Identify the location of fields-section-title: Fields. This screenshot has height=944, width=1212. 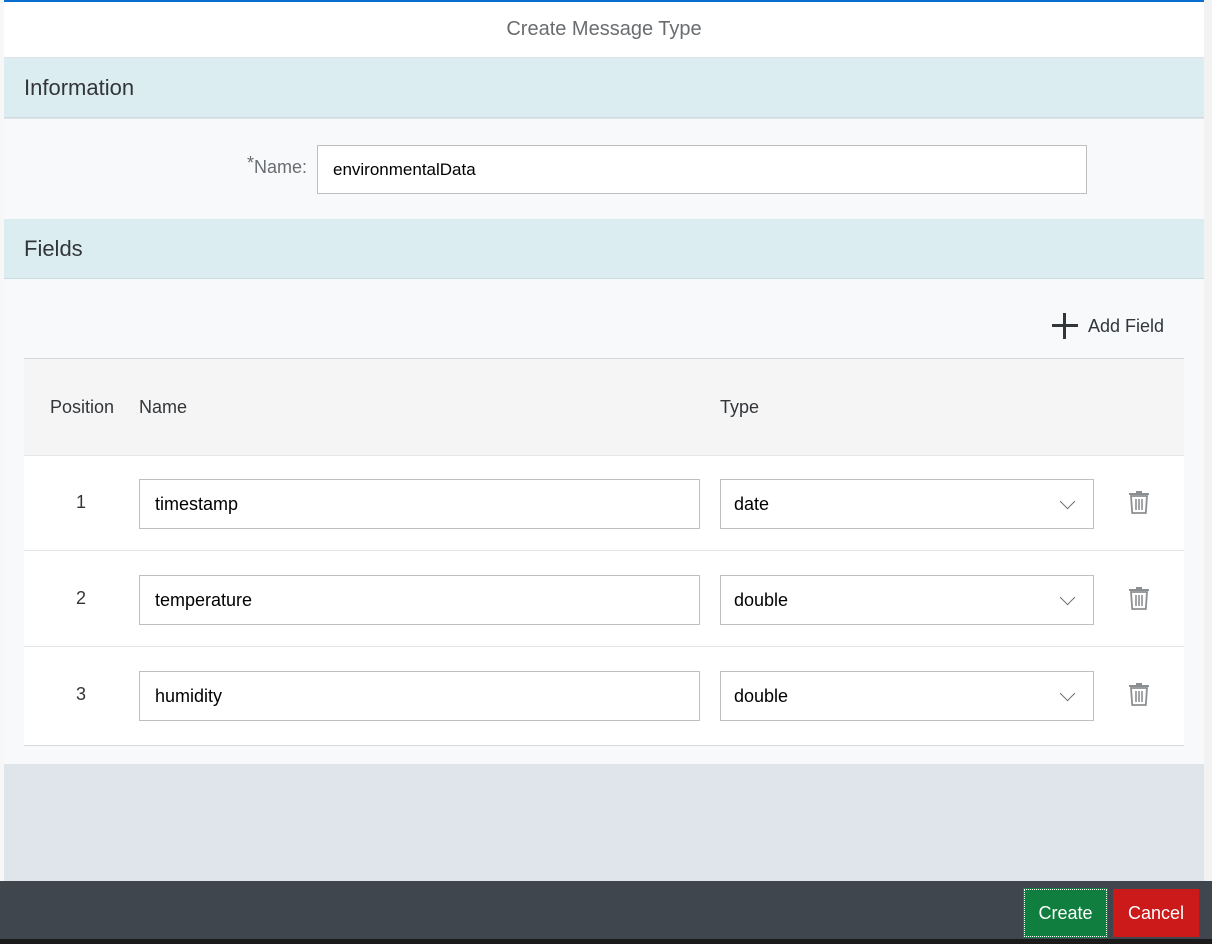
(53, 248).